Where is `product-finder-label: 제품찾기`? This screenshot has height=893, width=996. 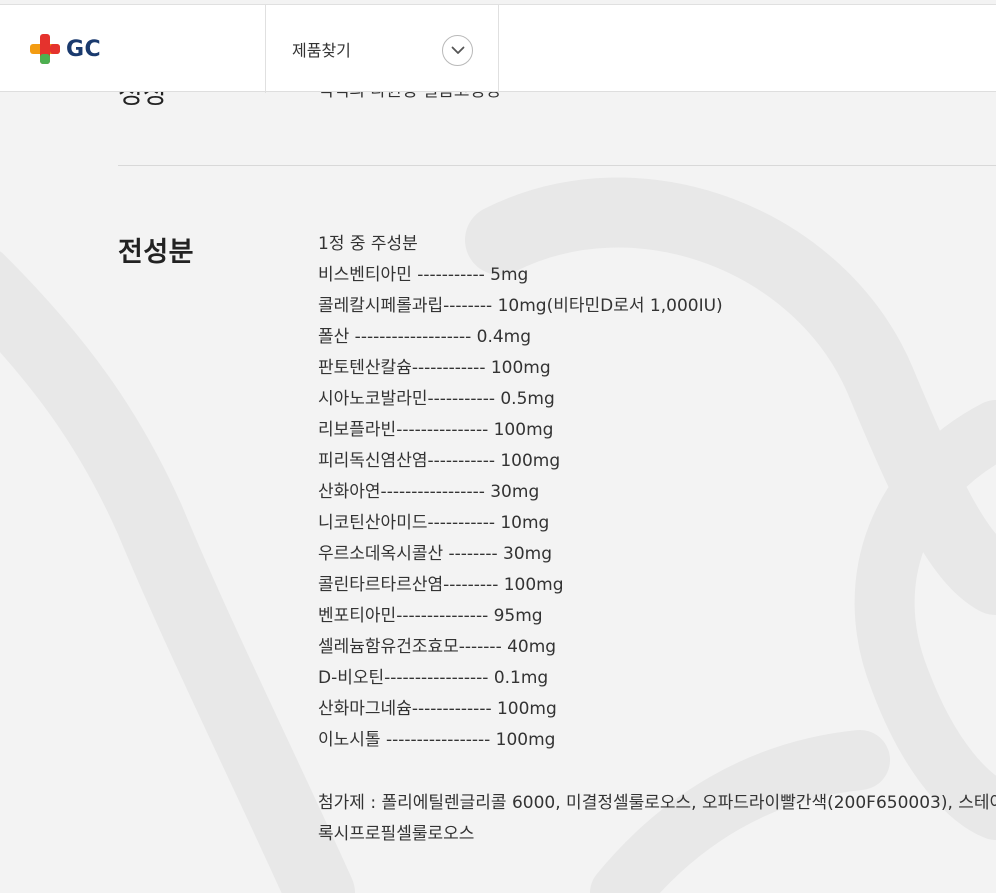 product-finder-label: 제품찾기 is located at coordinates (321, 50).